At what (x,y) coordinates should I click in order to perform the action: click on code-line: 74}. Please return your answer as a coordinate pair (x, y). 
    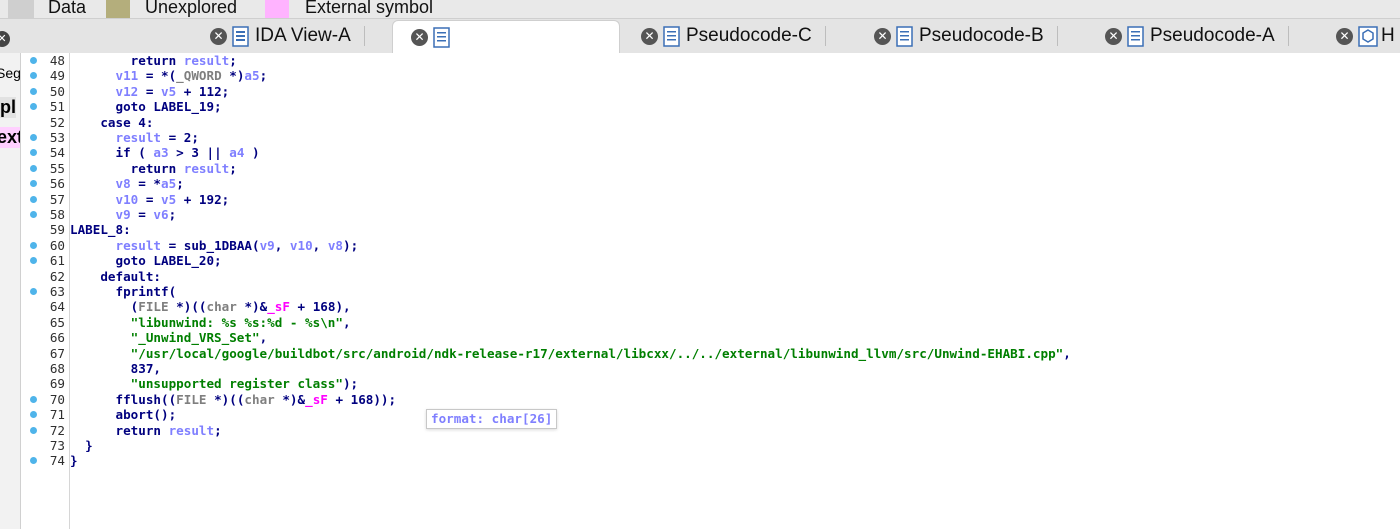
    Looking at the image, I should click on (706, 460).